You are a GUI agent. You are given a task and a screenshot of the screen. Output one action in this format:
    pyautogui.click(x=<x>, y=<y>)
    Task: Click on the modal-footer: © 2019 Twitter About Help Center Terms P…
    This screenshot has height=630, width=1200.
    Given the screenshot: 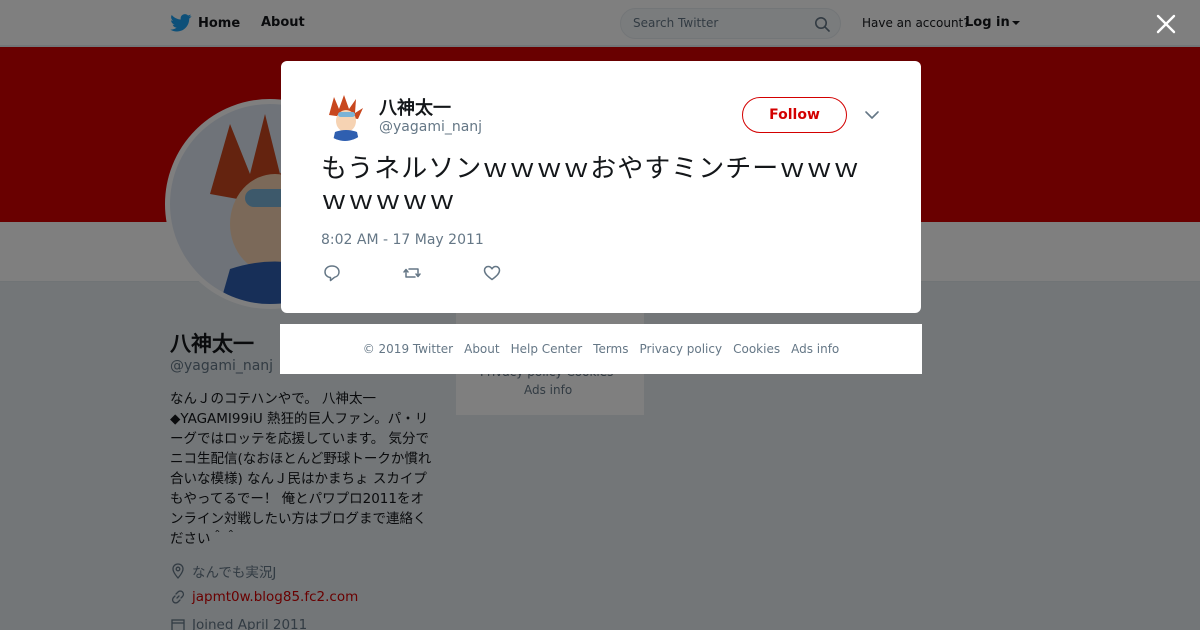 What is the action you would take?
    pyautogui.click(x=601, y=349)
    